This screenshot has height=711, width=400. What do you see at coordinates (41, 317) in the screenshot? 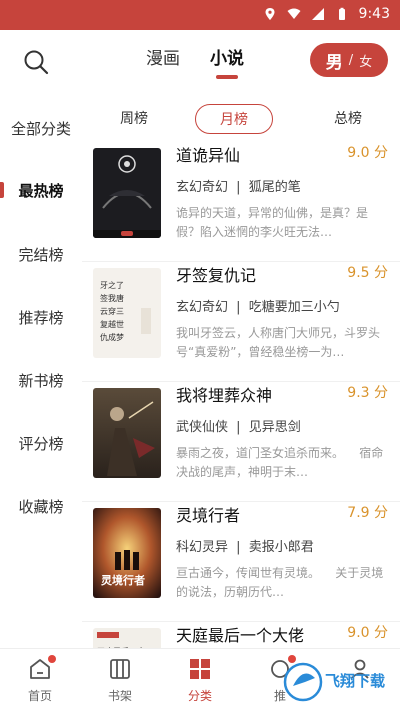
I see `sidebar-item-recommended: 推荐榜` at bounding box center [41, 317].